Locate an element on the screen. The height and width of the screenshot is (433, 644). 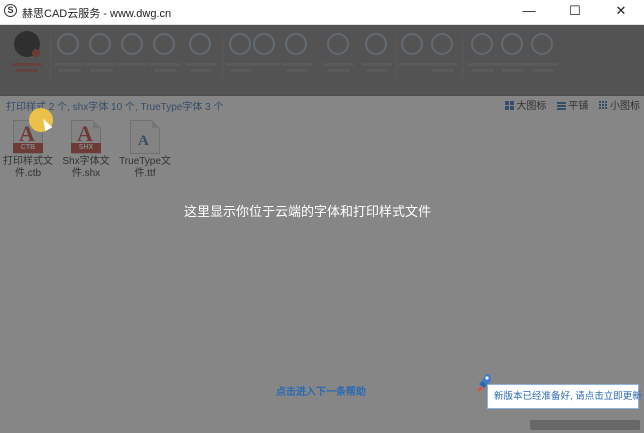
status-strip is located at coordinates (585, 425).